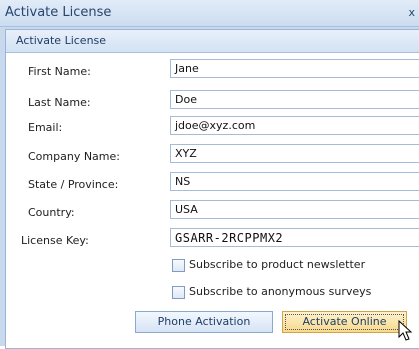  What do you see at coordinates (294, 237) in the screenshot?
I see `license-key-field: GSARR-2RCPPMX2` at bounding box center [294, 237].